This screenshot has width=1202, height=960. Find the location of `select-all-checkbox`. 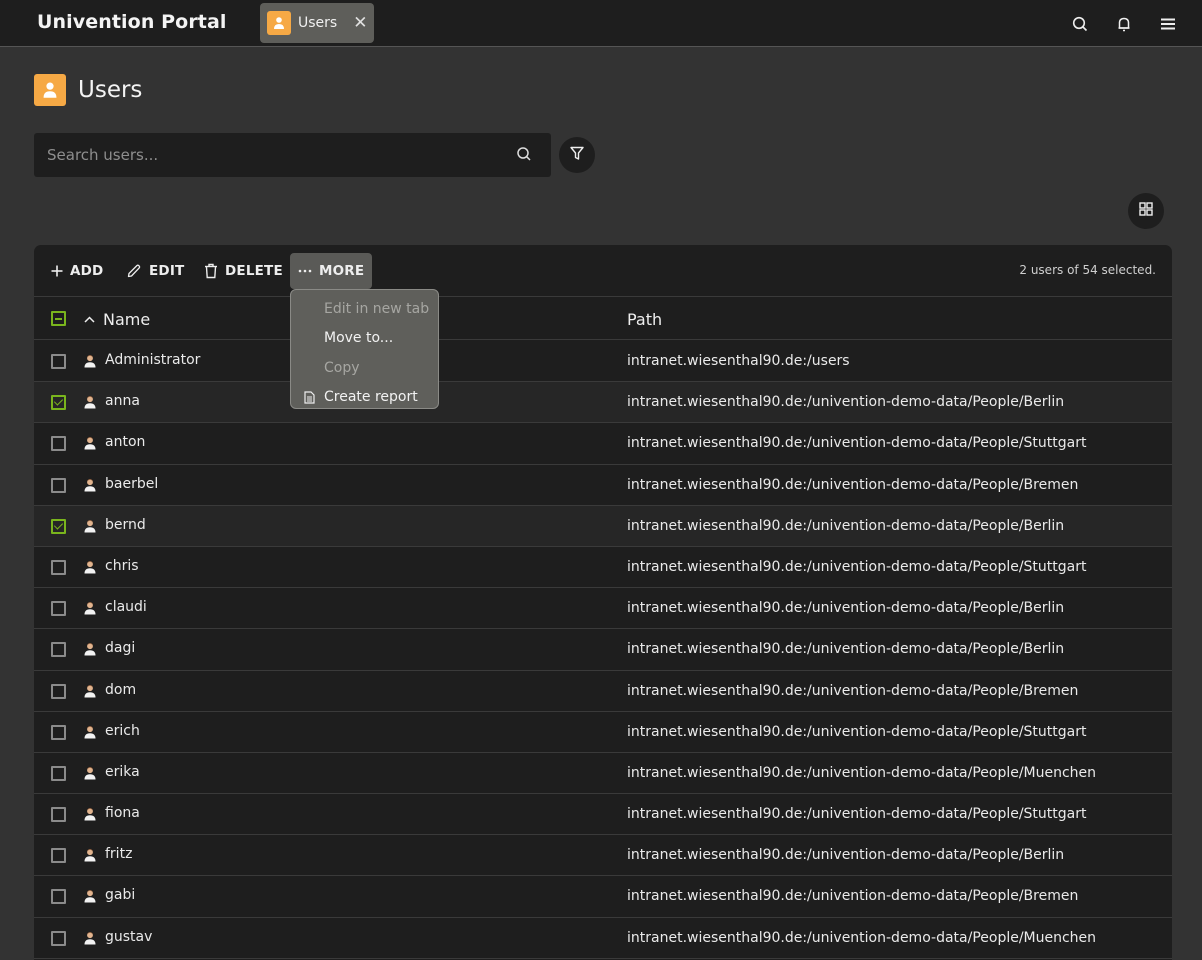

select-all-checkbox is located at coordinates (58, 318).